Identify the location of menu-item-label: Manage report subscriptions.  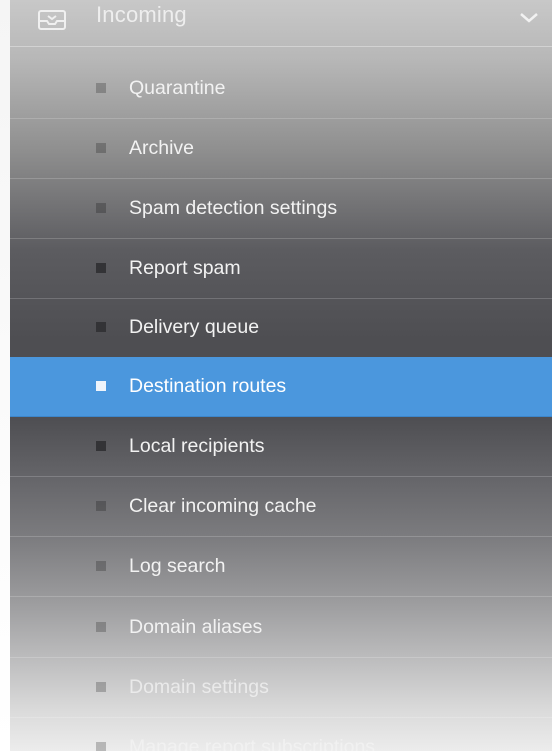
(252, 743).